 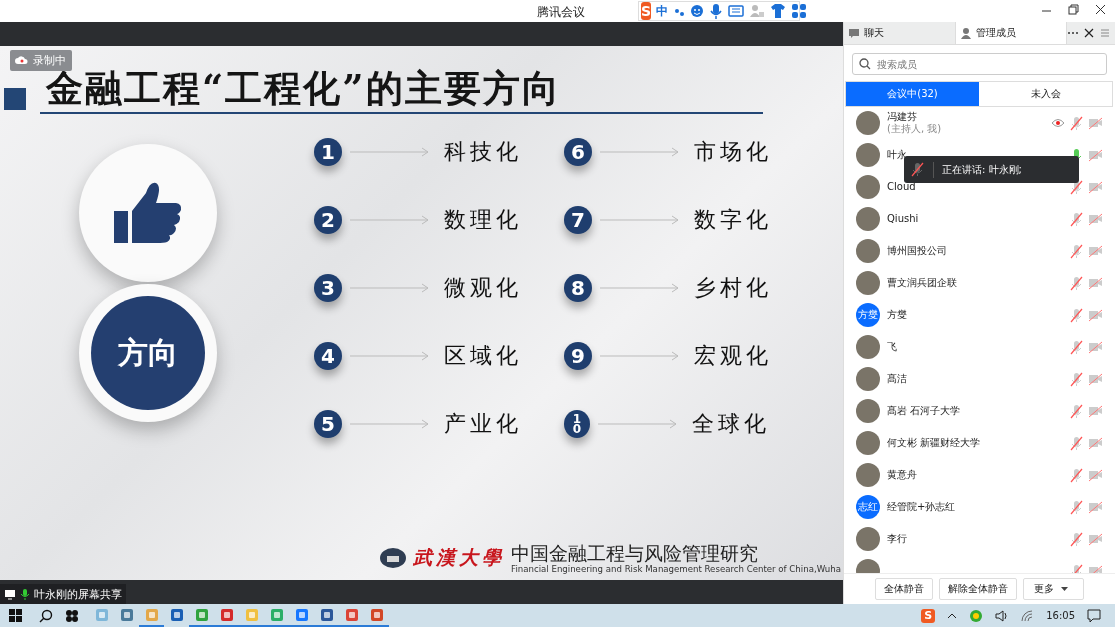 What do you see at coordinates (10, 594) in the screenshot?
I see `screen-icon` at bounding box center [10, 594].